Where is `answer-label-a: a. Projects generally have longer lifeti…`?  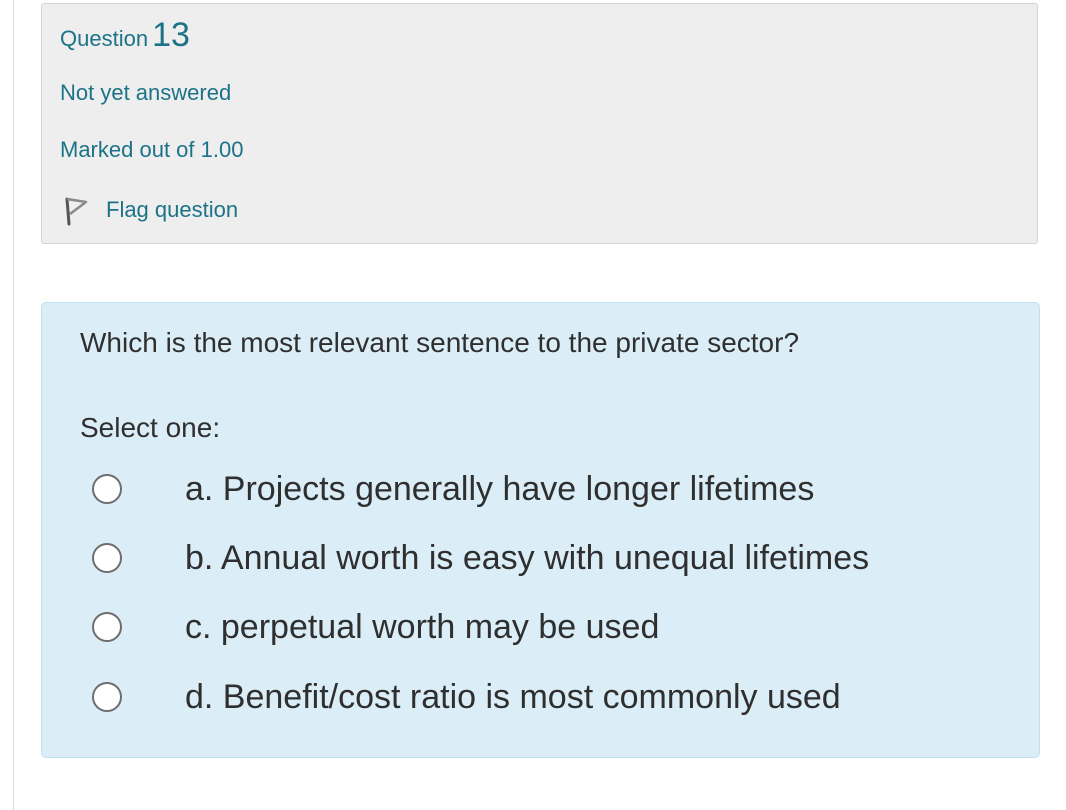
answer-label-a: a. Projects generally have longer lifeti… is located at coordinates (499, 489).